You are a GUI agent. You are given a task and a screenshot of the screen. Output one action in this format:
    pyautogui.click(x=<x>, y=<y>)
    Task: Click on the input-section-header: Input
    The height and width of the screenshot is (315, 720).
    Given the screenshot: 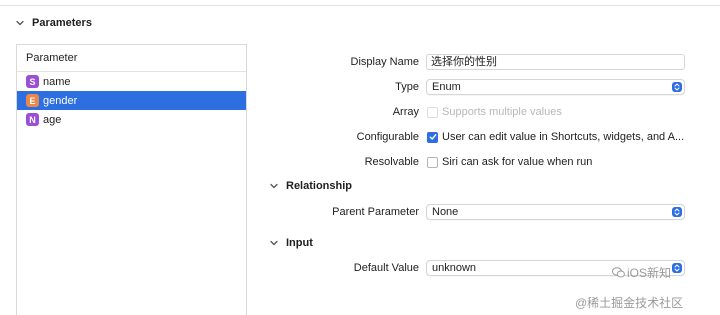 What is the action you would take?
    pyautogui.click(x=291, y=243)
    